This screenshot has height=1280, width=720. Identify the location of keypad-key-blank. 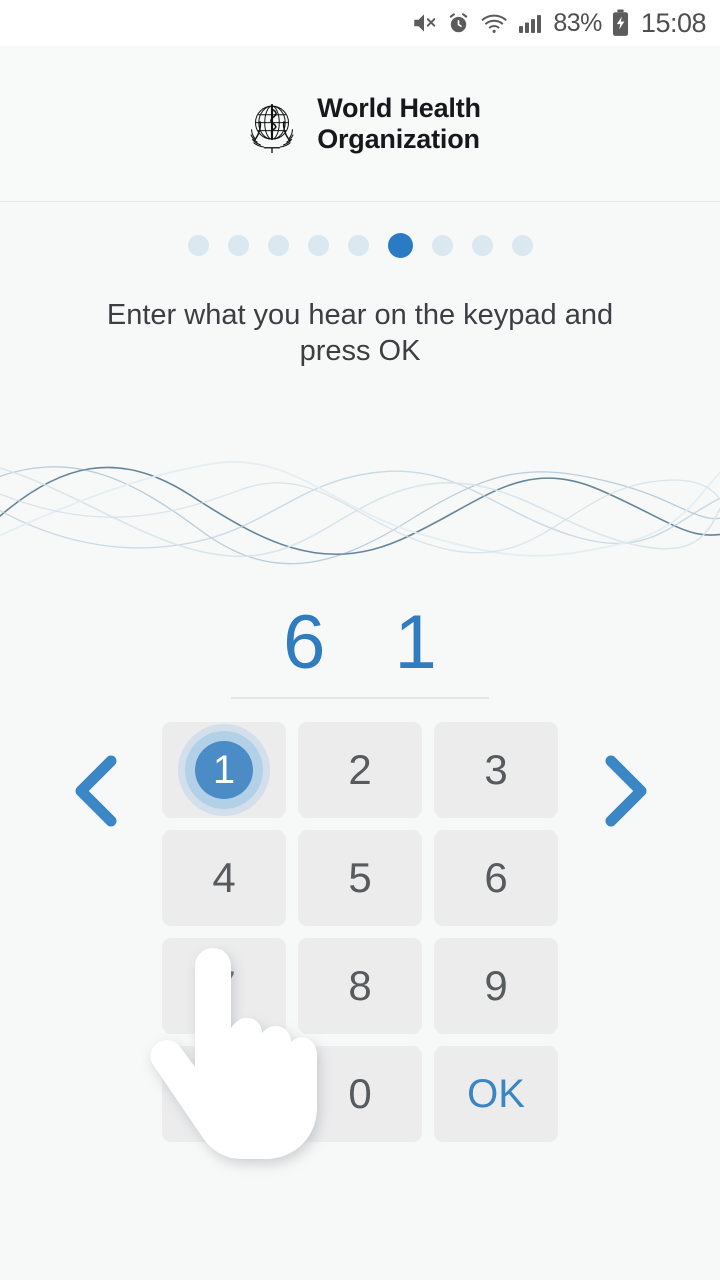
(224, 1094).